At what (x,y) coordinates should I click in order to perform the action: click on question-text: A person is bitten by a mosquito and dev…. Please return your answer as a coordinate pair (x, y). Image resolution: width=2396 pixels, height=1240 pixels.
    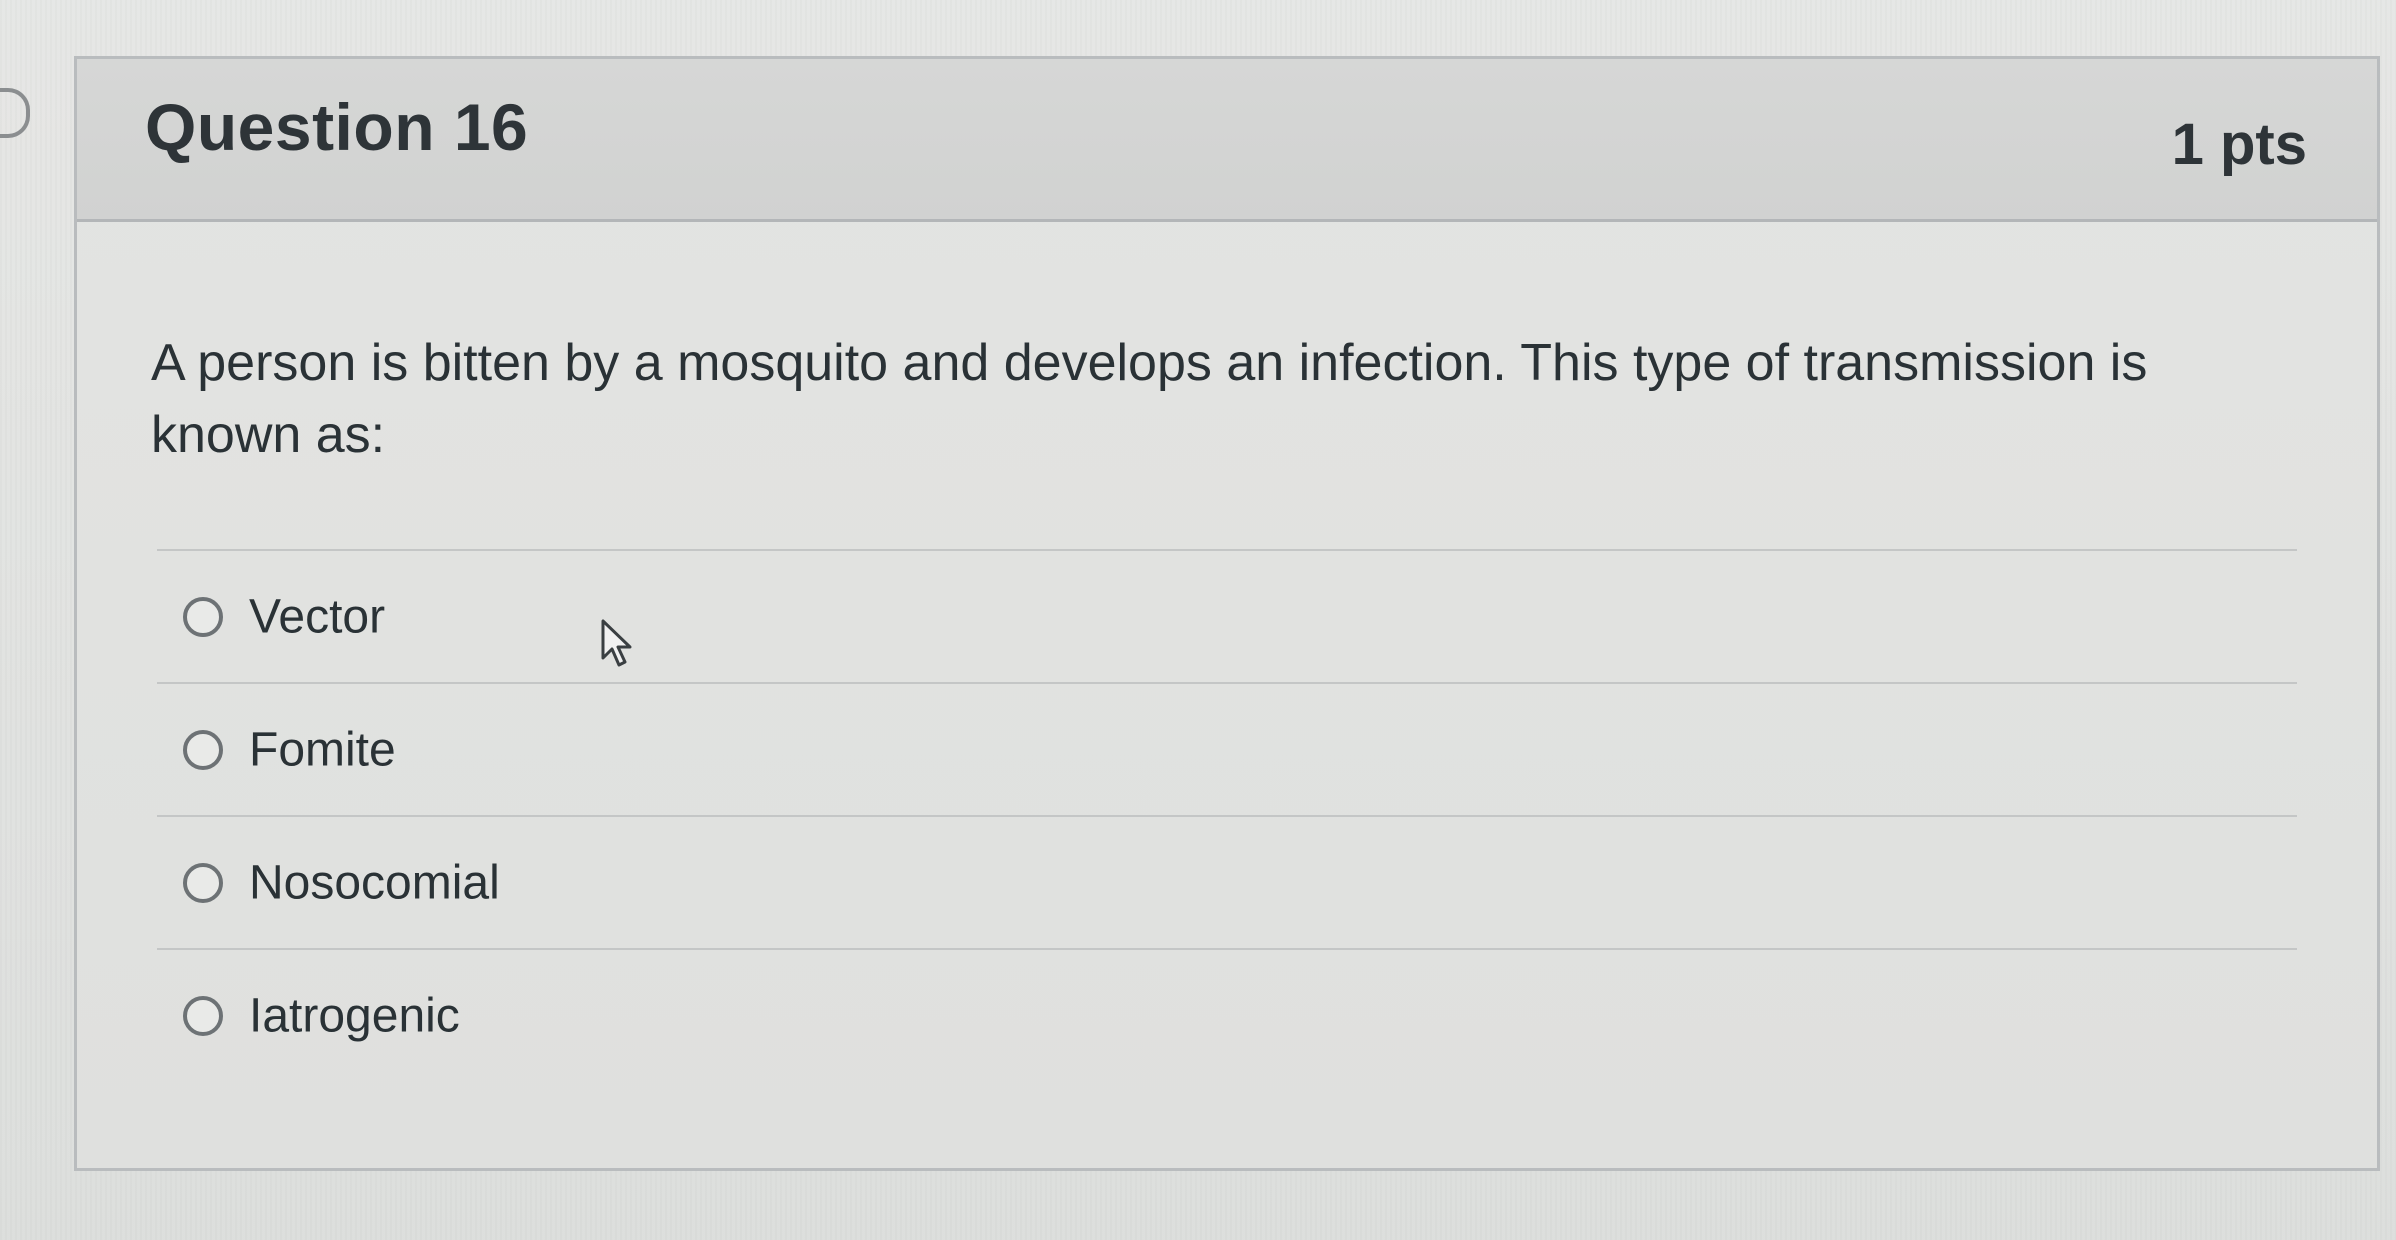
    Looking at the image, I should click on (1149, 399).